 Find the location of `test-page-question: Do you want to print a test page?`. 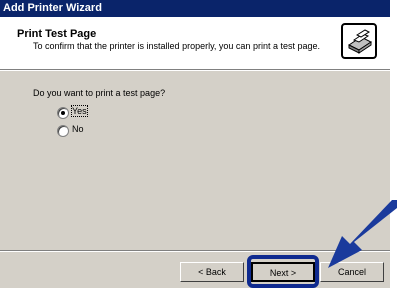

test-page-question: Do you want to print a test page? is located at coordinates (99, 93).